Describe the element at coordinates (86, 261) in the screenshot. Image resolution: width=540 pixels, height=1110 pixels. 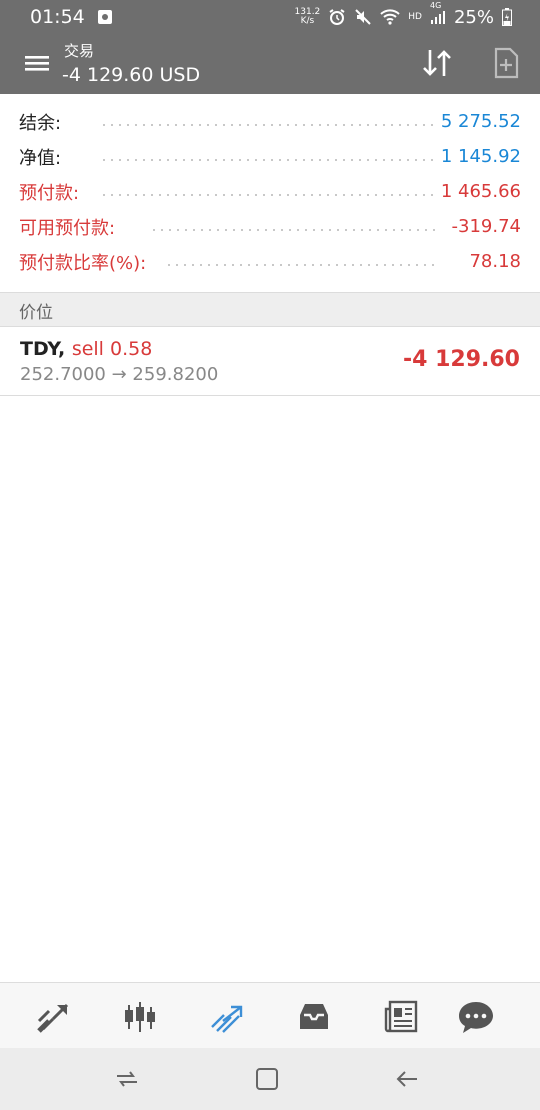
I see `summary-label: 预付款比率(%):` at that location.